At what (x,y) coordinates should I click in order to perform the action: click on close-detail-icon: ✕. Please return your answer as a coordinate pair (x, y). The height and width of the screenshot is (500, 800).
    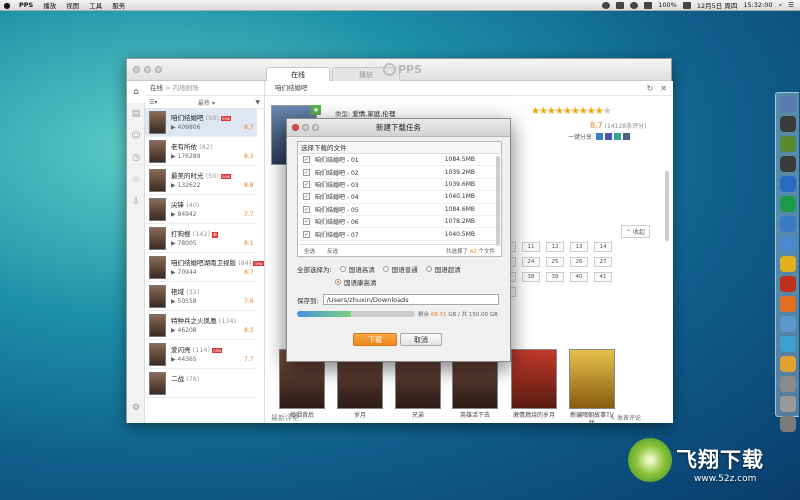
    Looking at the image, I should click on (663, 88).